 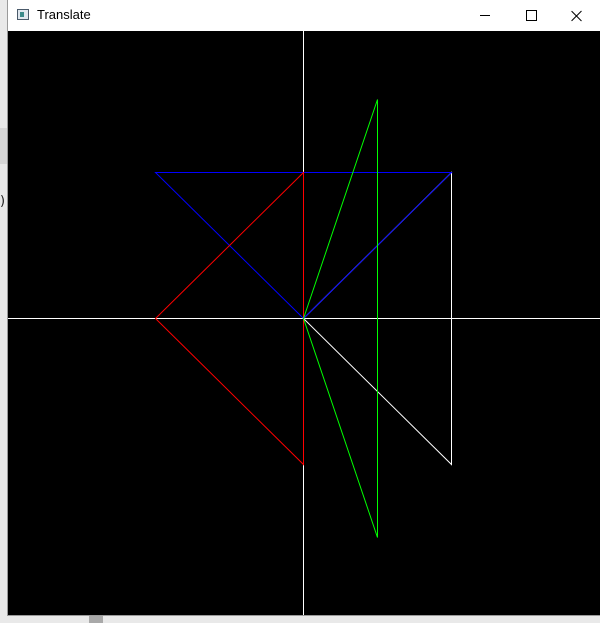 I want to click on title-bar: Translate, so click(x=304, y=15).